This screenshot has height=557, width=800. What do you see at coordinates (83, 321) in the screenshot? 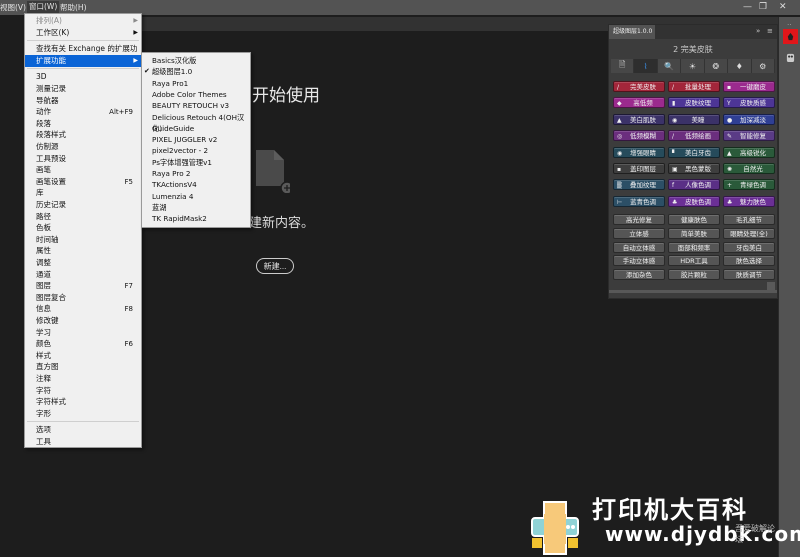
I see `menu-item: 修改键` at bounding box center [83, 321].